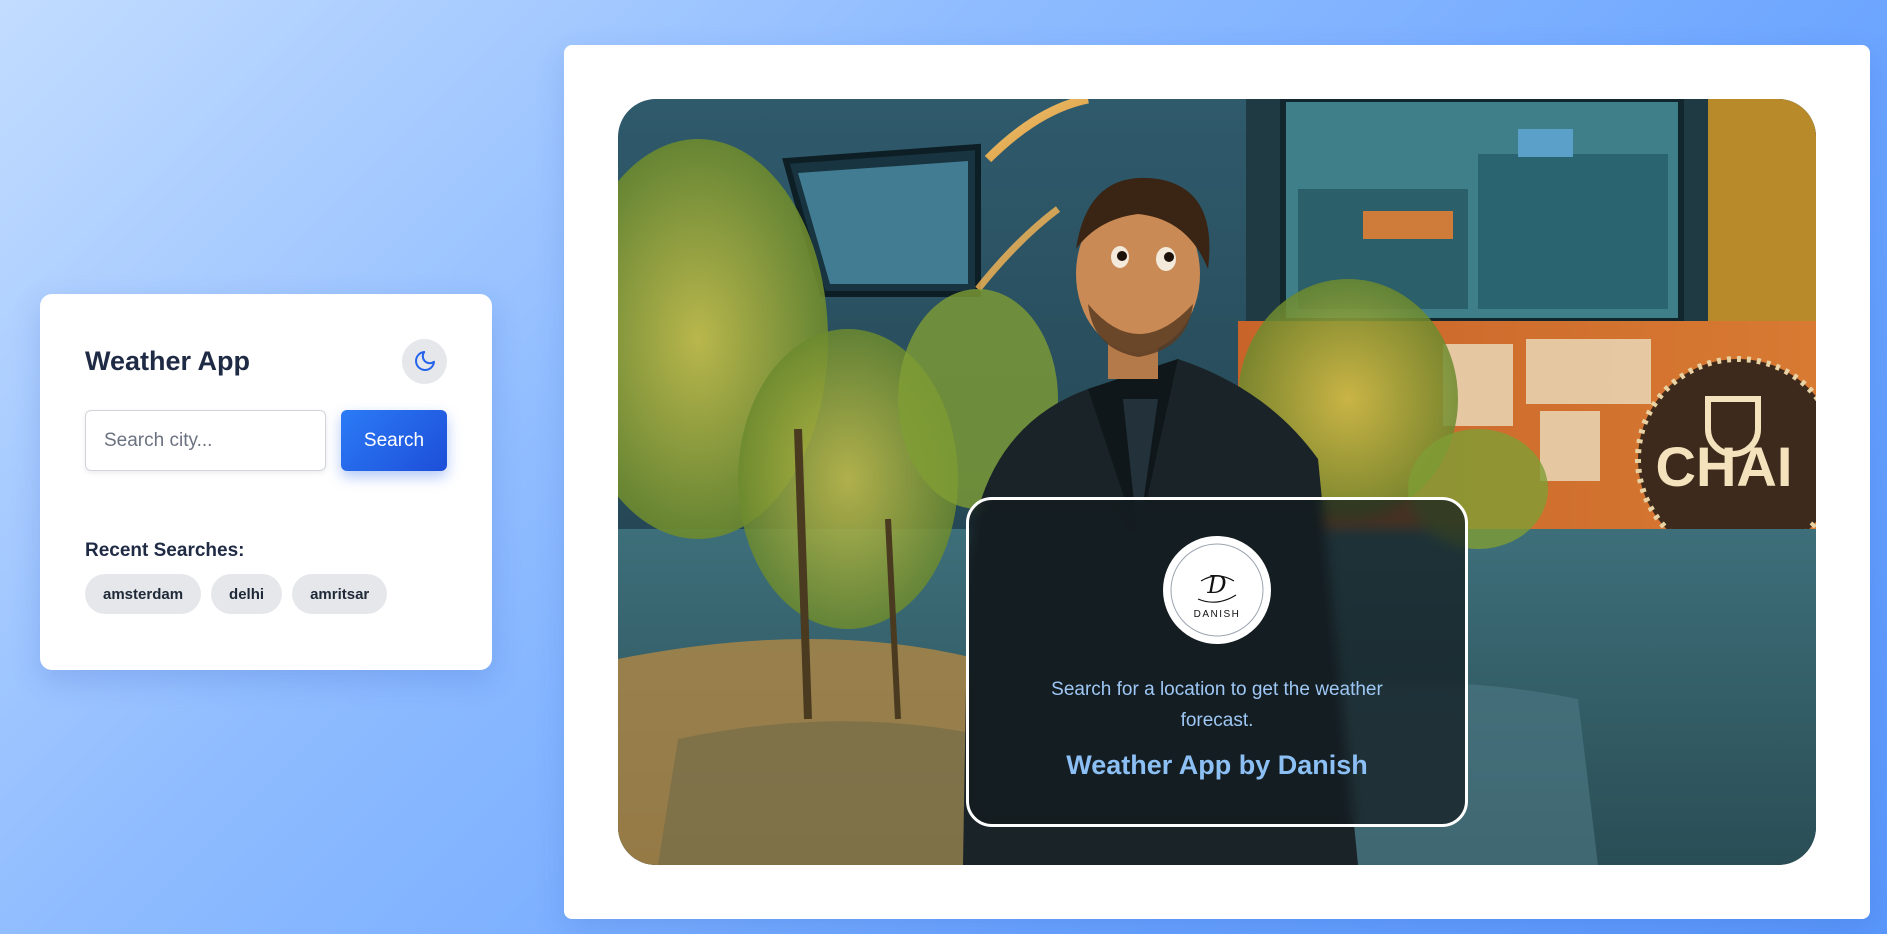 The width and height of the screenshot is (1887, 934). I want to click on moon-icon, so click(424, 361).